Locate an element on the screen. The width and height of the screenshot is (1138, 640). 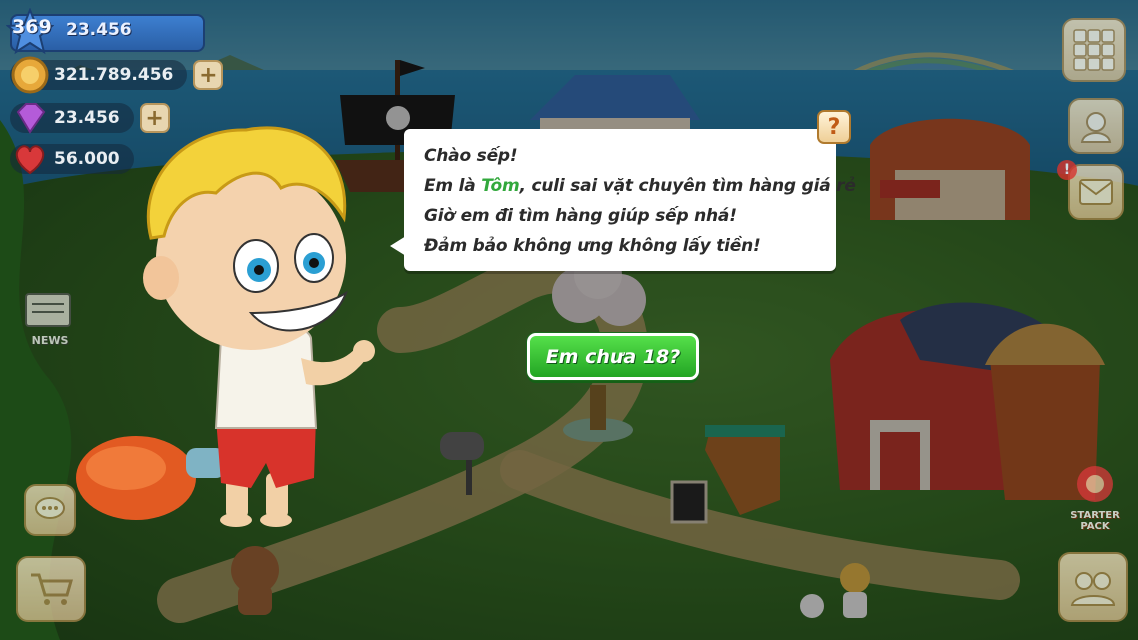
plus-icon: + is located at coordinates (208, 75).